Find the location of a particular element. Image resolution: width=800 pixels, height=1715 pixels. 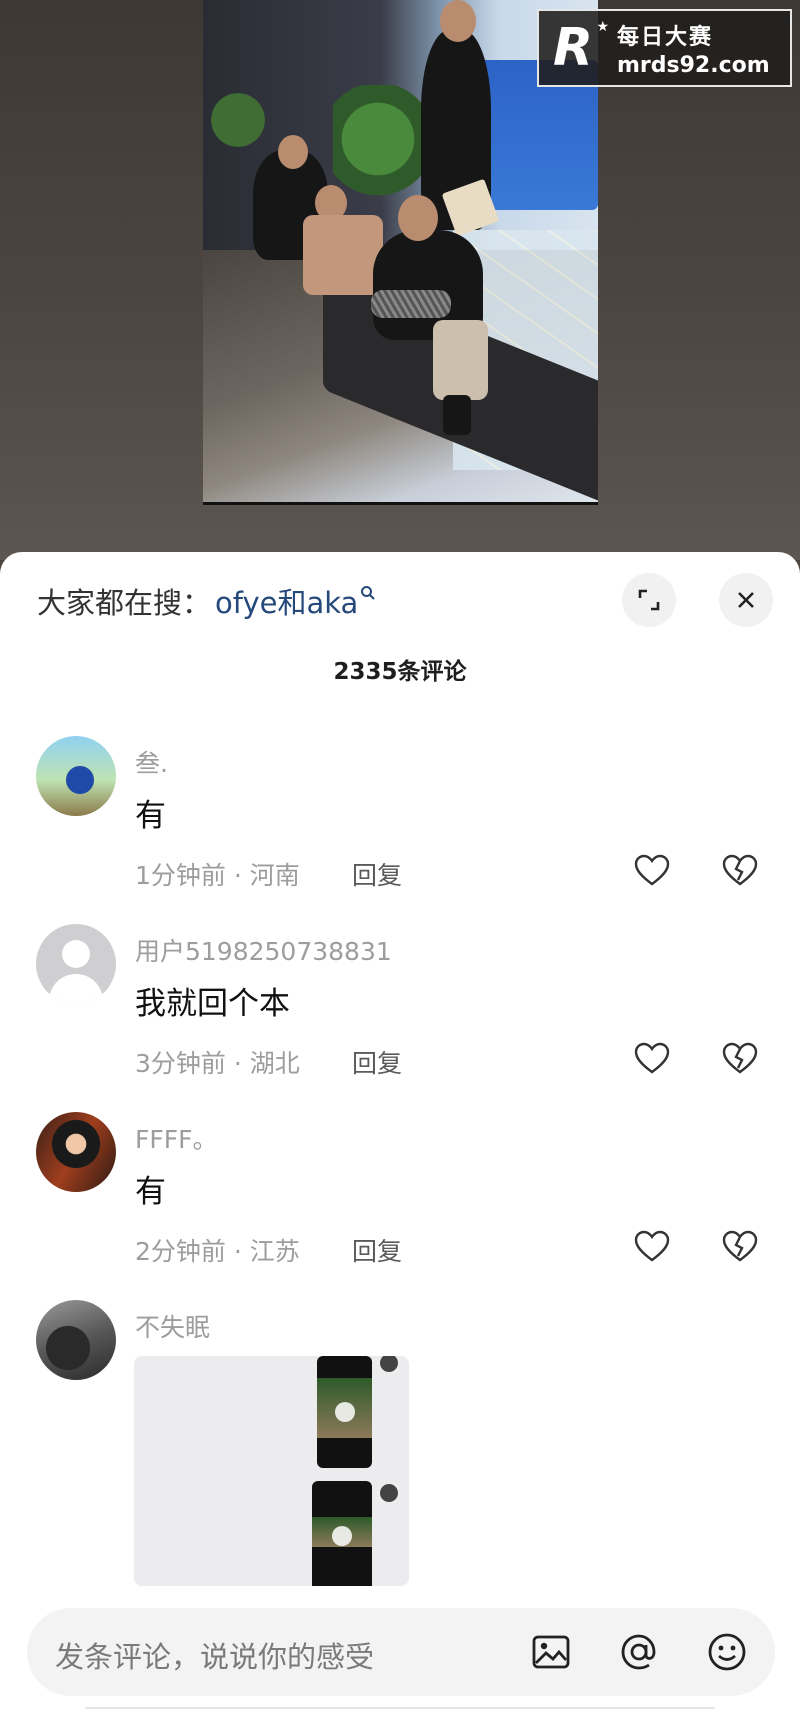

comment-image is located at coordinates (271, 1471).